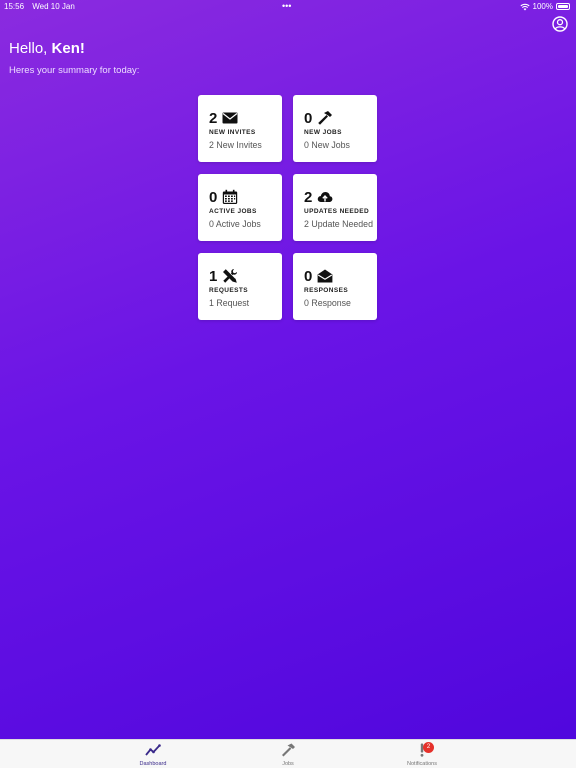  What do you see at coordinates (563, 6) in the screenshot?
I see `battery-icon` at bounding box center [563, 6].